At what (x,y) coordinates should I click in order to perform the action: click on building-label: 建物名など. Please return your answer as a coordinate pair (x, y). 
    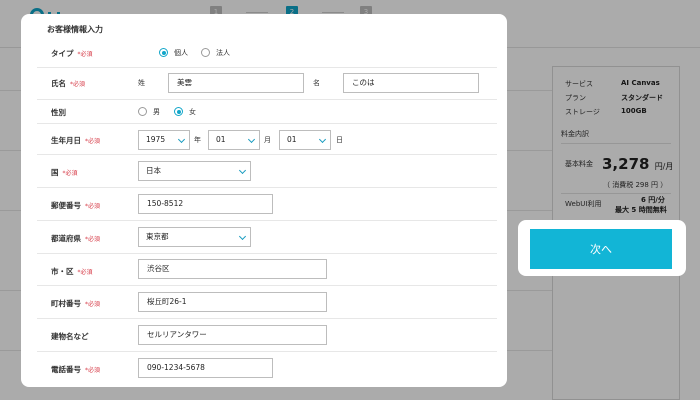
    Looking at the image, I should click on (70, 336).